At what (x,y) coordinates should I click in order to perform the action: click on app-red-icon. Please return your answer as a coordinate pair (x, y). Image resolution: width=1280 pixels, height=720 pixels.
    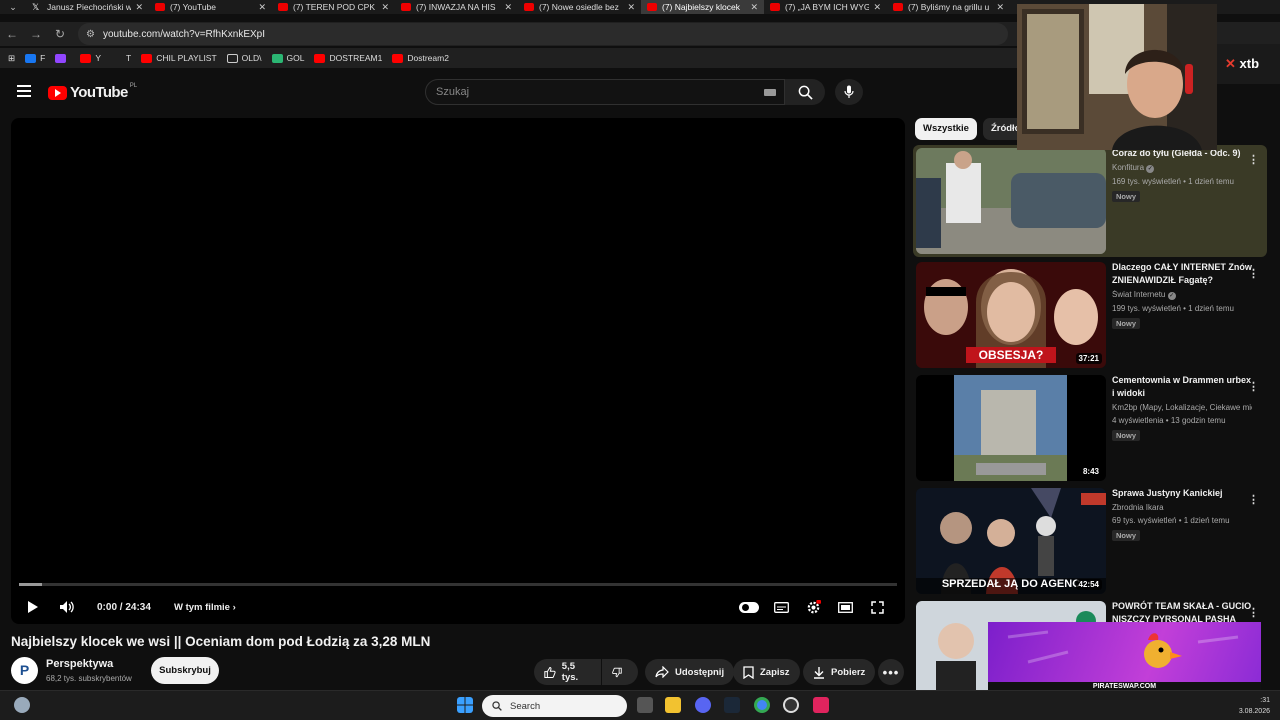
    Looking at the image, I should click on (821, 705).